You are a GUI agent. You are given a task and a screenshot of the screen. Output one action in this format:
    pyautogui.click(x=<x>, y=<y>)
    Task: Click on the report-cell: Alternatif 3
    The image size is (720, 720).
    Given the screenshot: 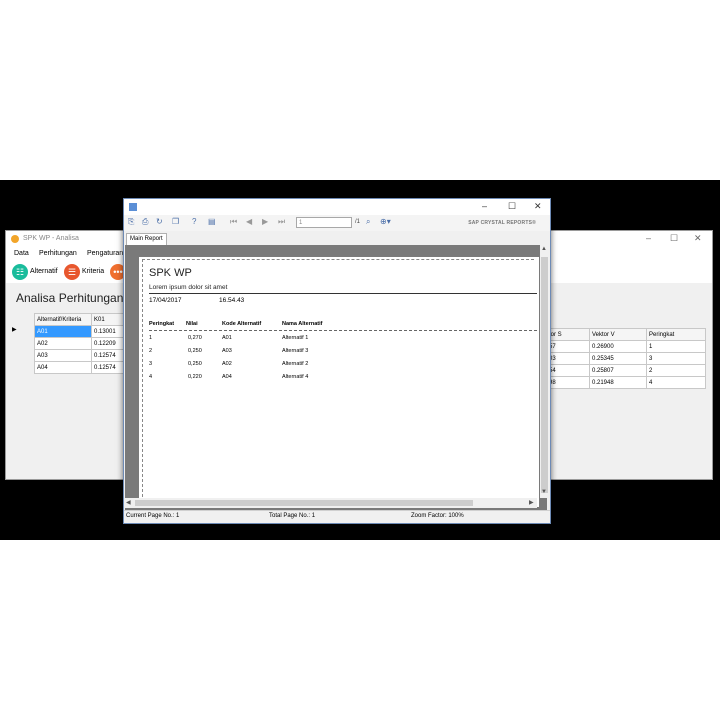 What is the action you would take?
    pyautogui.click(x=295, y=351)
    